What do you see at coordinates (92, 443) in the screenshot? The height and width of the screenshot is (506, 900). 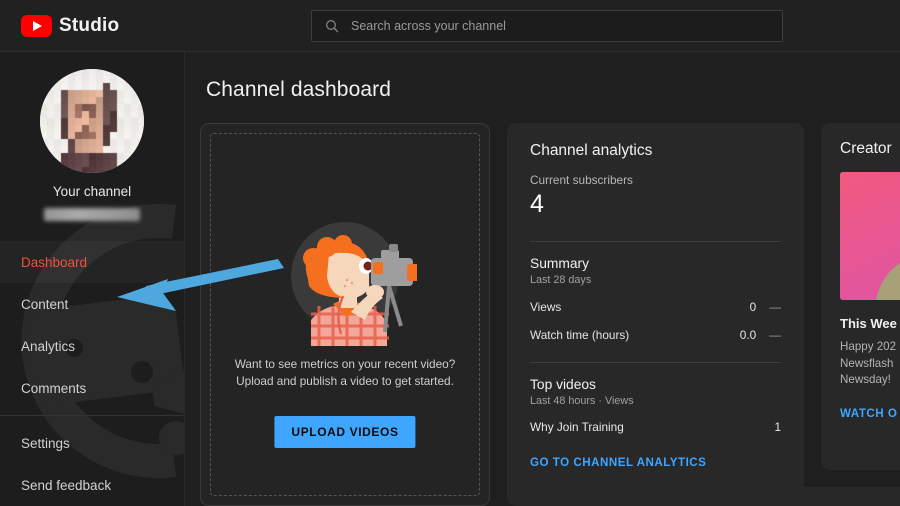 I see `sidebar-item-settings: Settings` at bounding box center [92, 443].